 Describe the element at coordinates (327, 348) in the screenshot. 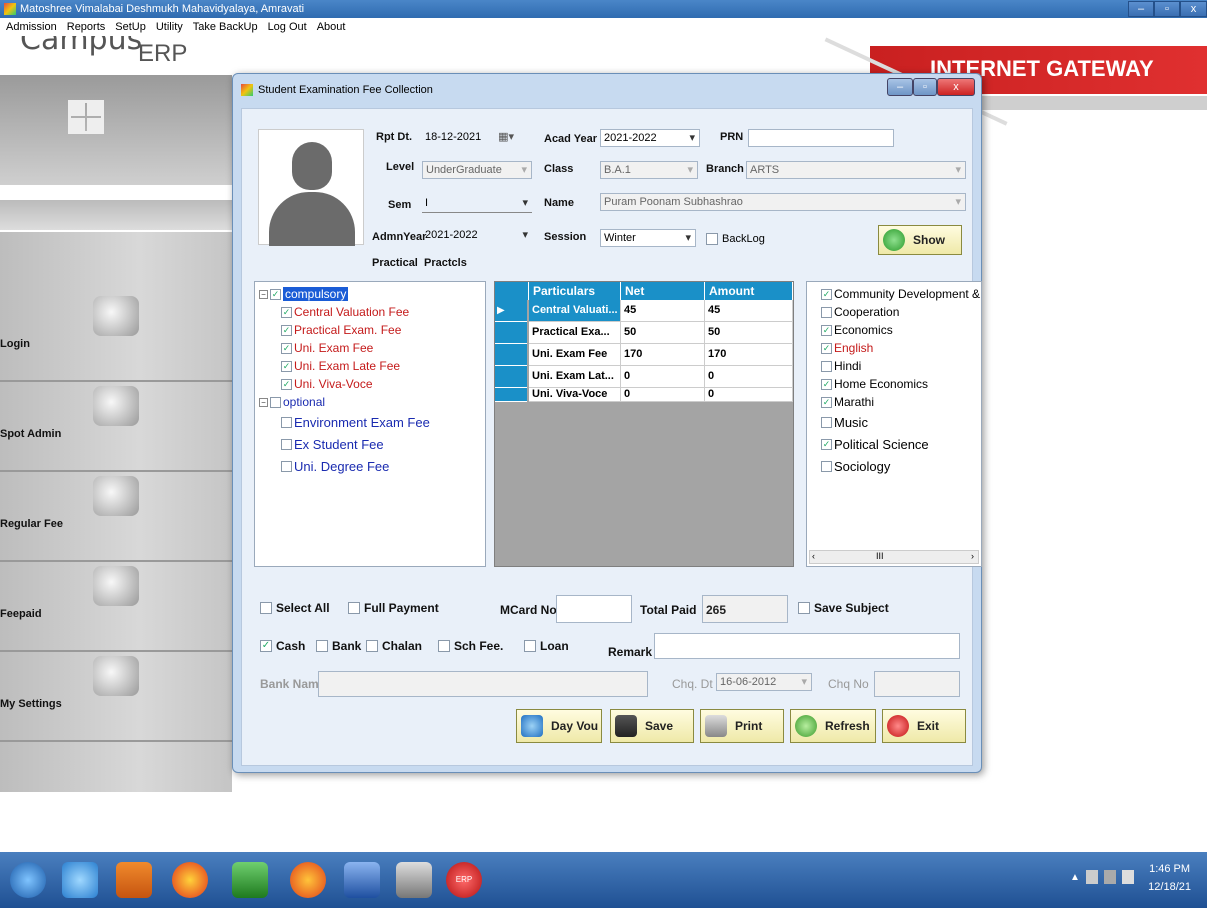

I see `tree-item-uni-exam-fee: ✓ Uni. Exam Fee` at that location.